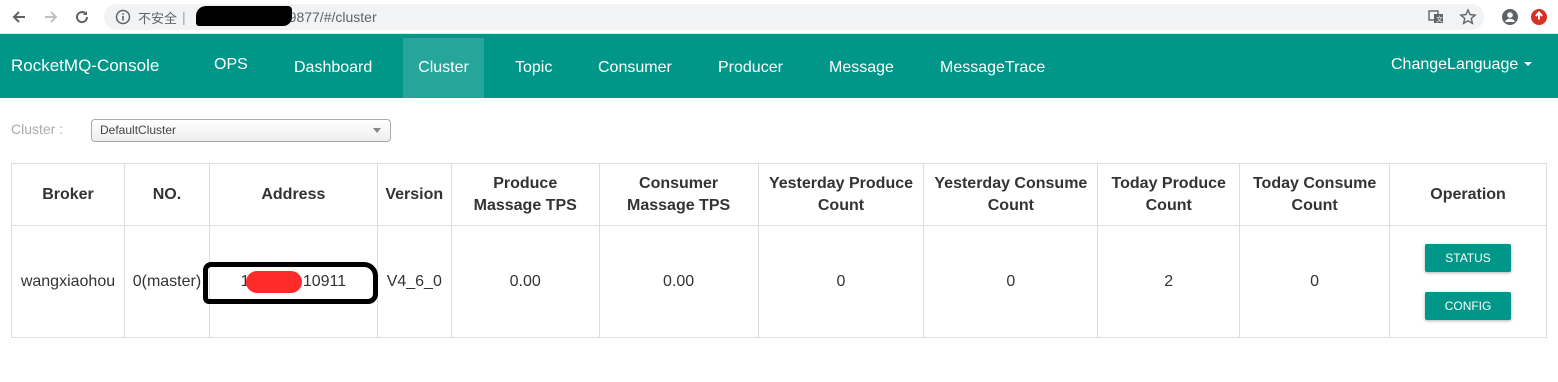  What do you see at coordinates (1011, 281) in the screenshot?
I see `cell-yesterday-consume: 0` at bounding box center [1011, 281].